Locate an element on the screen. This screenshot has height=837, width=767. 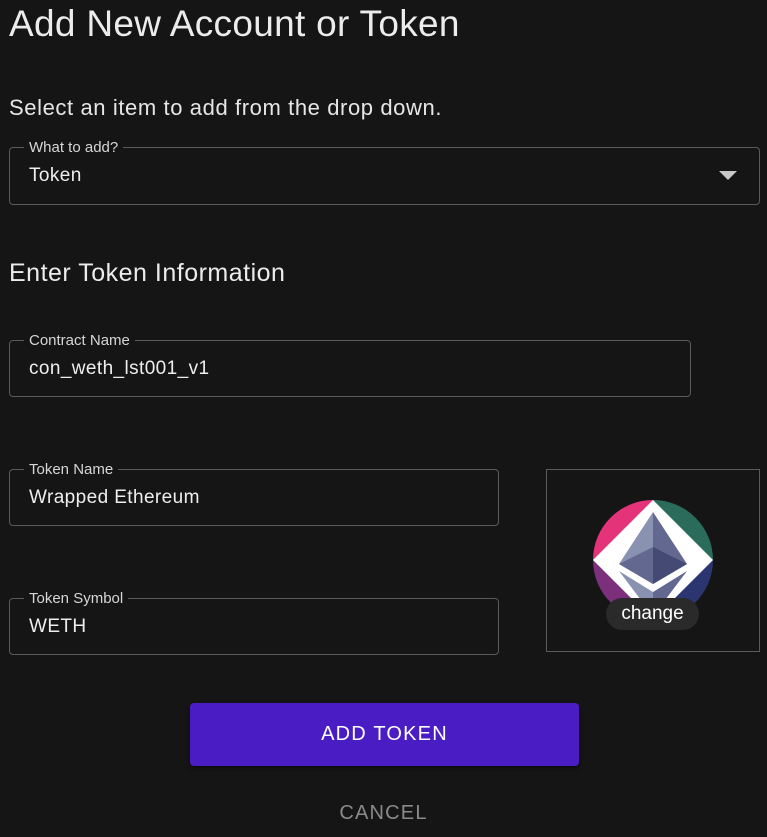
contract-name-field: Contract Name con_weth_lst001_v1 is located at coordinates (350, 364).